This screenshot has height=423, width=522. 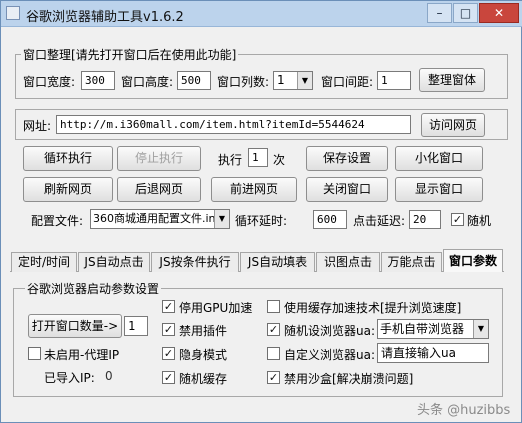 I want to click on loop-delay-label: 循环延时:, so click(x=261, y=221).